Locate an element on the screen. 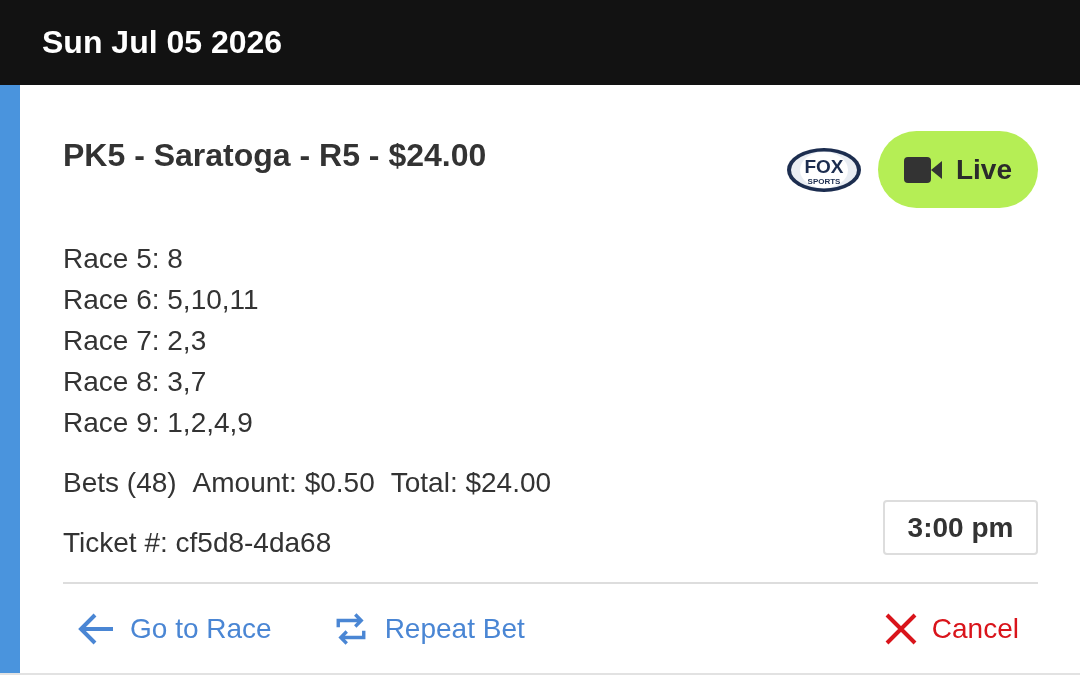  race-selection: Race 7: 2,3 is located at coordinates (135, 341).